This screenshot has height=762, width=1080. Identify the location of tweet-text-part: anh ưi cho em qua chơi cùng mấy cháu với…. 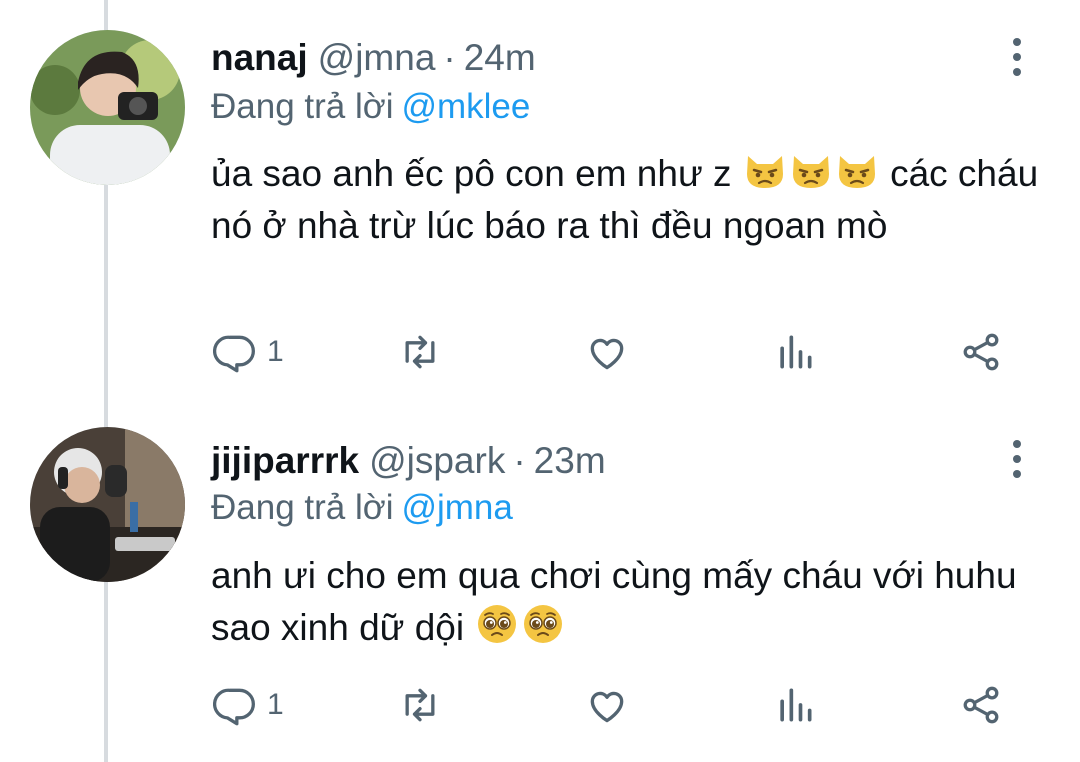
(614, 601).